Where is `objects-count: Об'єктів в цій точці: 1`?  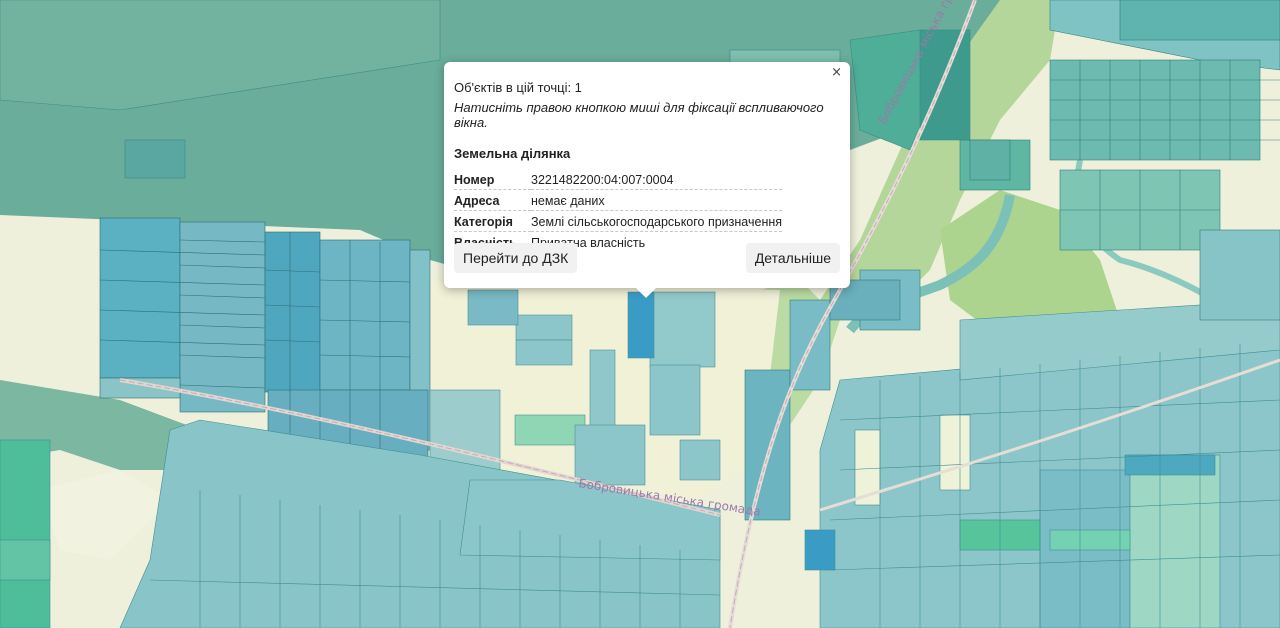 objects-count: Об'єктів в цій точці: 1 is located at coordinates (518, 87).